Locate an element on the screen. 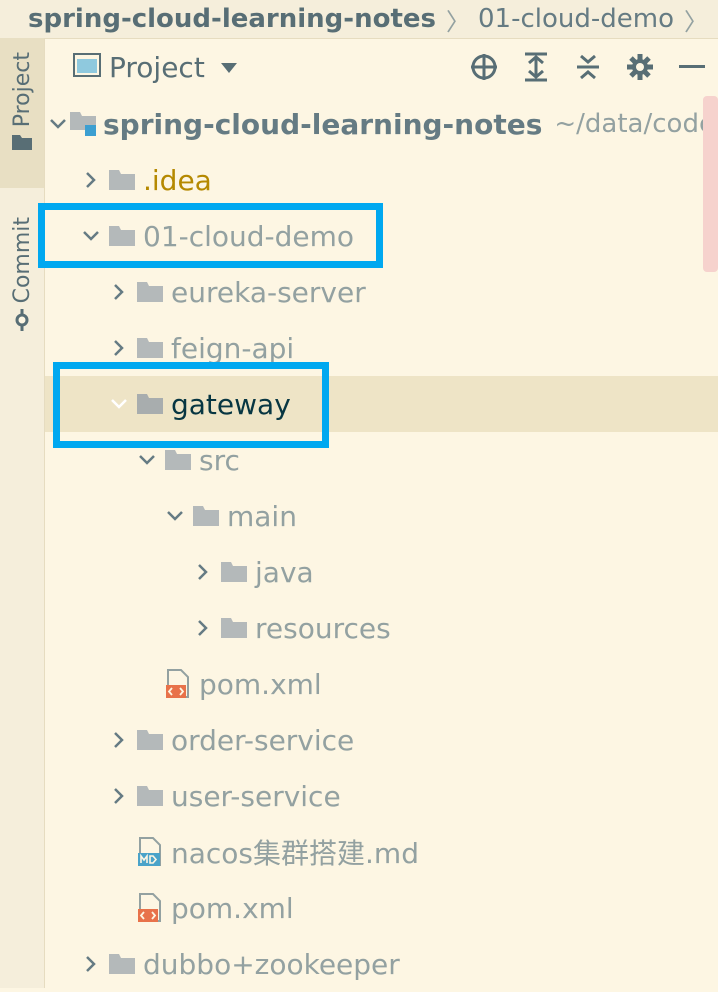  tree-item-label: order-service is located at coordinates (263, 740).